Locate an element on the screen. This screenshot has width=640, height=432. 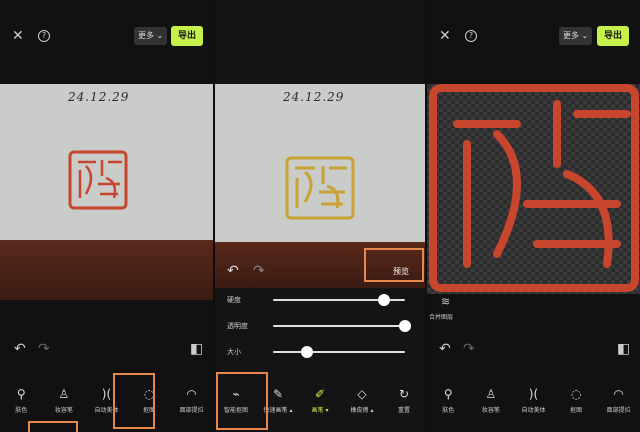
brush-icon: ✐ is located at coordinates (320, 394).